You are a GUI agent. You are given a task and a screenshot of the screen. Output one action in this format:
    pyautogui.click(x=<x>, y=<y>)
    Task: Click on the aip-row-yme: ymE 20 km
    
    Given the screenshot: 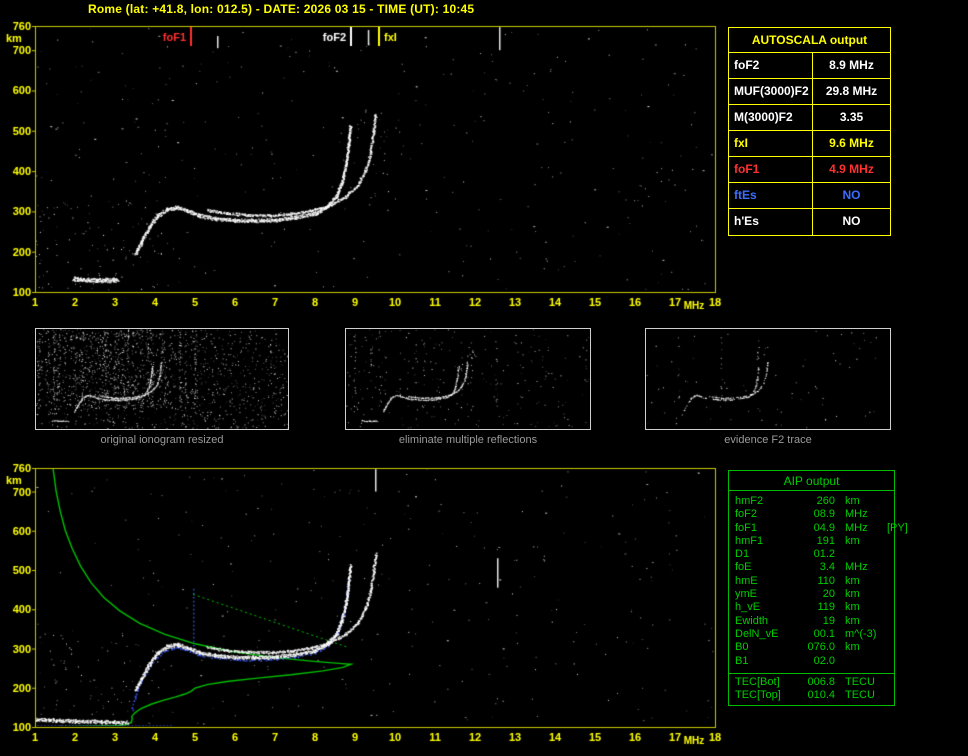 What is the action you would take?
    pyautogui.click(x=811, y=594)
    